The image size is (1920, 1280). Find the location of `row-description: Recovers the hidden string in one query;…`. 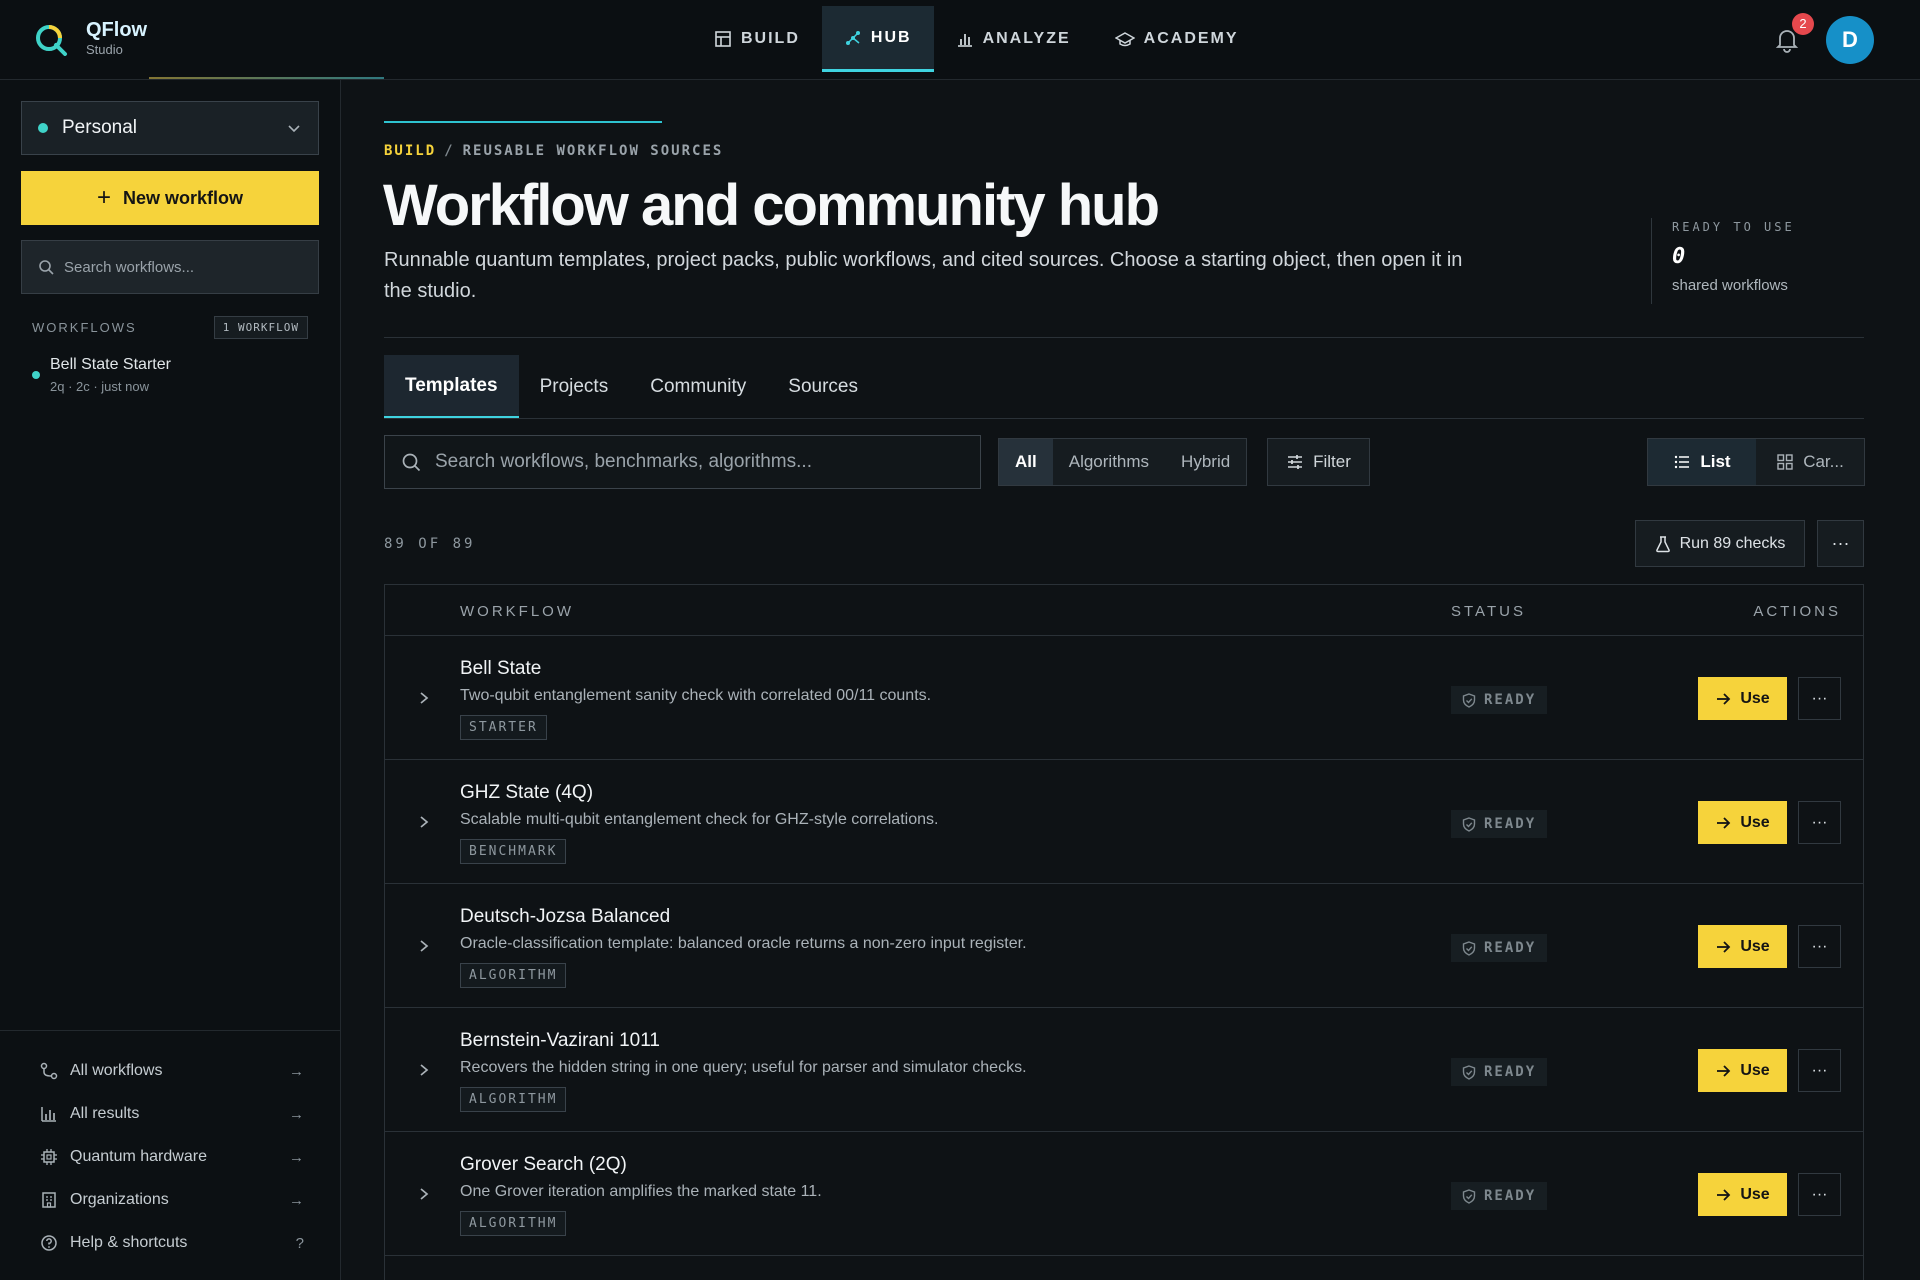

row-description: Recovers the hidden string in one query;… is located at coordinates (743, 1067).